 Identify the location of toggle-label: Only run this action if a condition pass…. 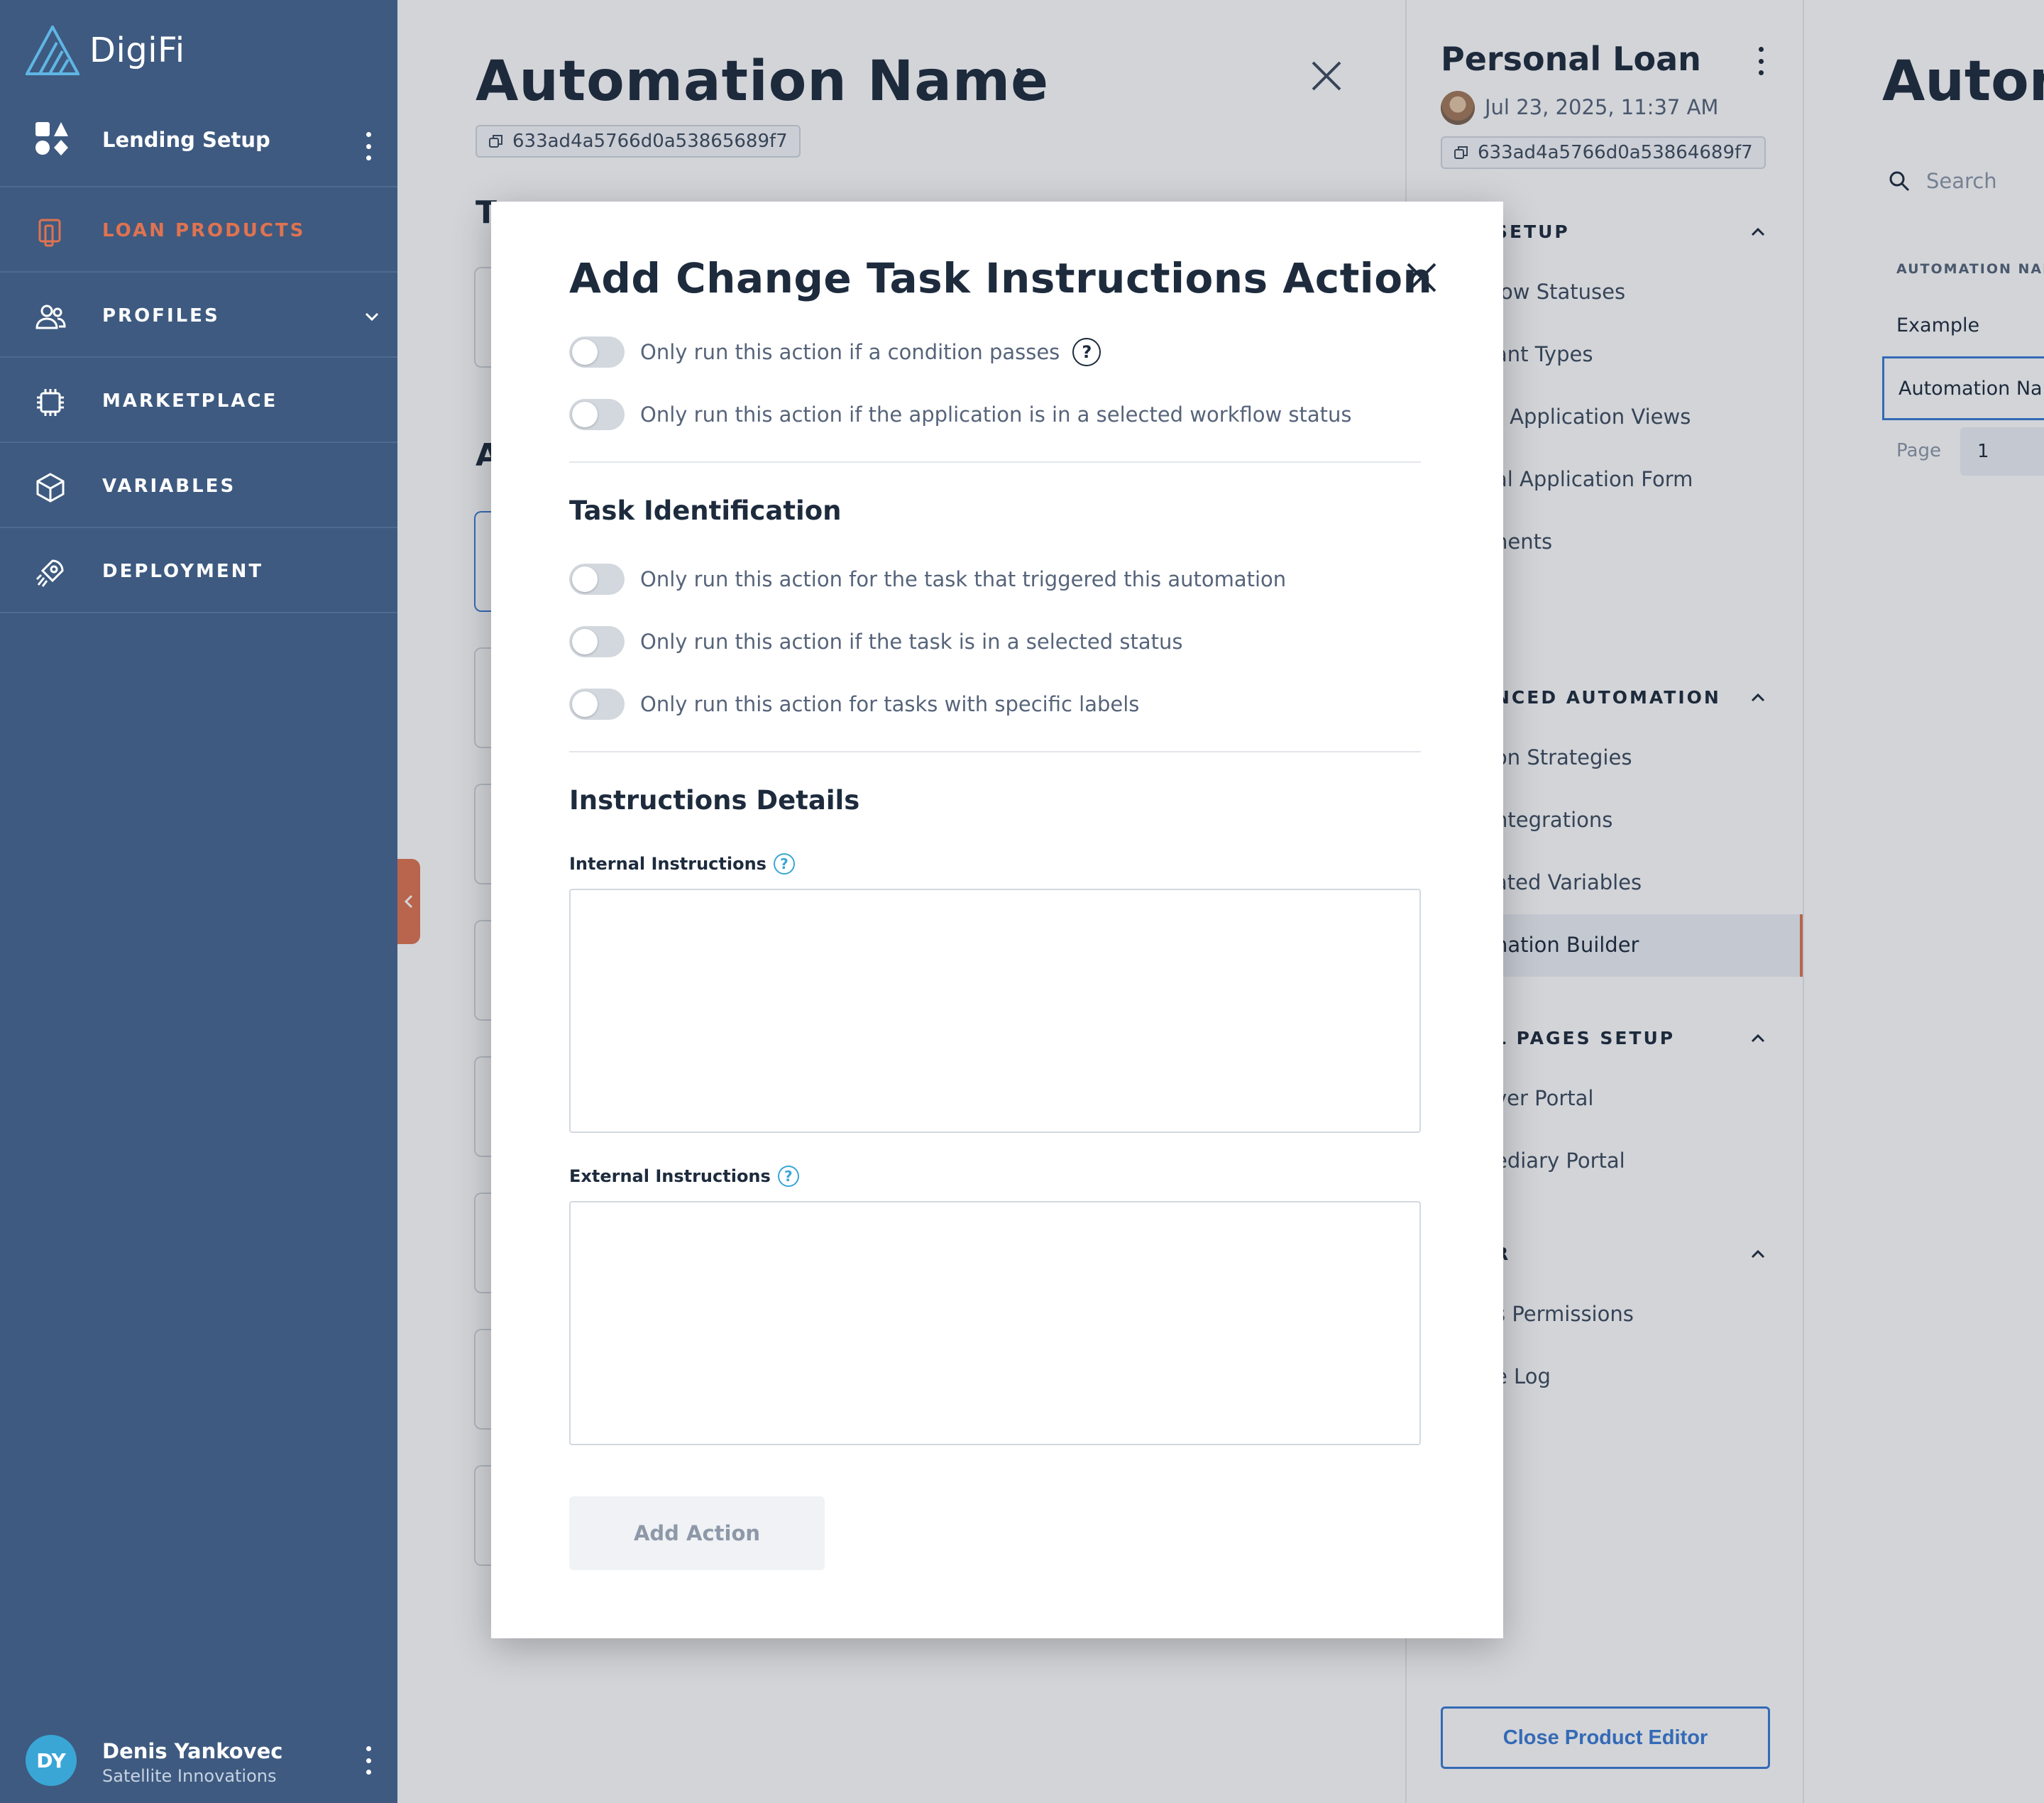
(850, 352).